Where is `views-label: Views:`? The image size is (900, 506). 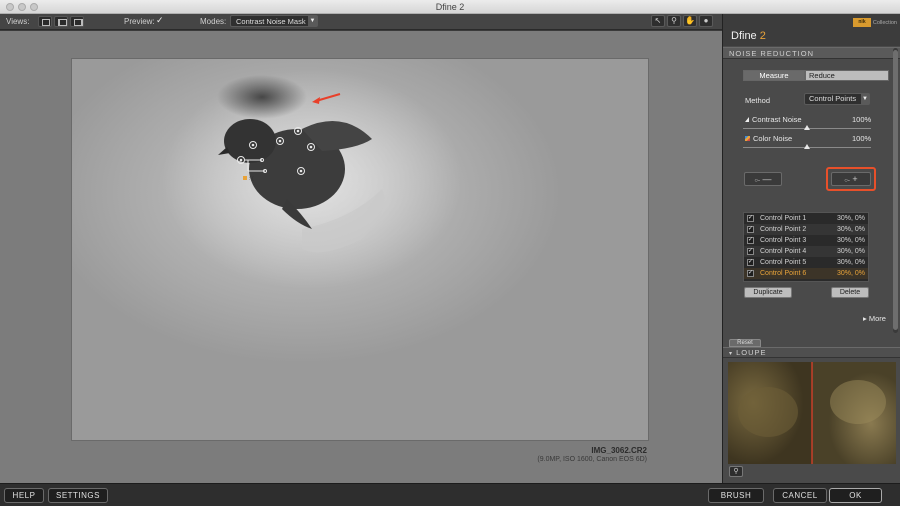
views-label: Views: is located at coordinates (18, 21).